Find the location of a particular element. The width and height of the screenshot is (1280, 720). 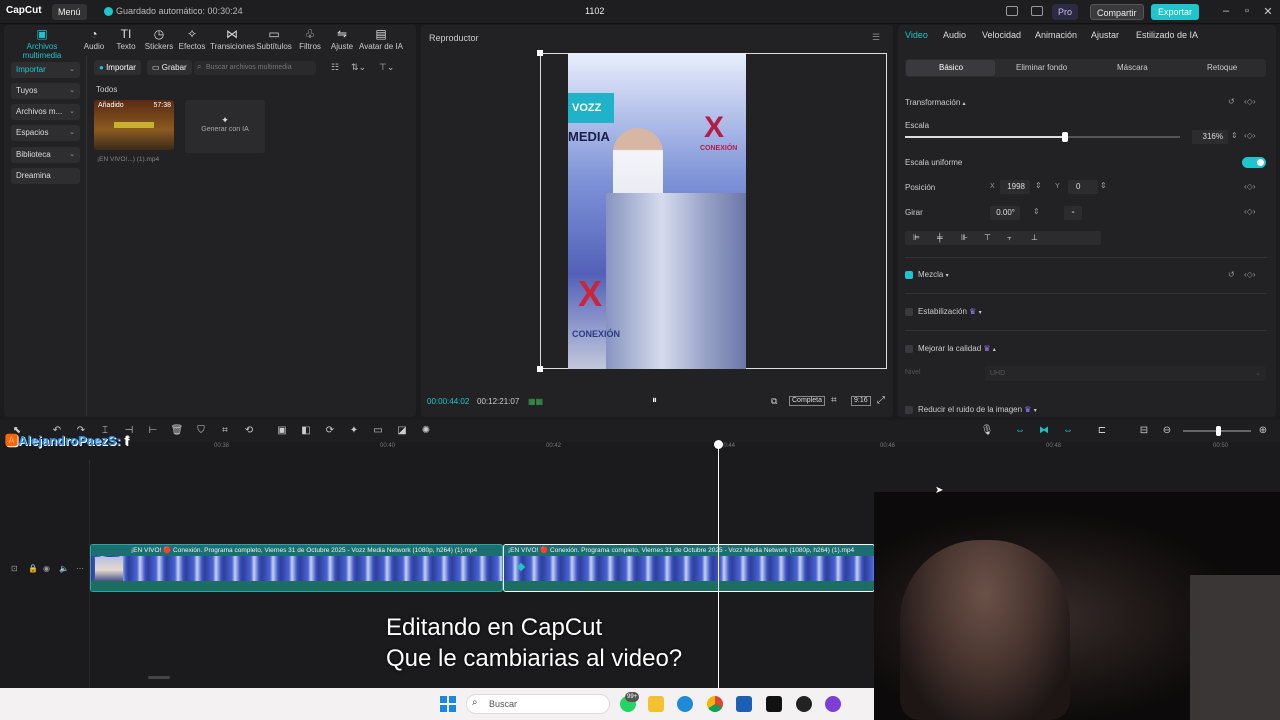

subtab-retouch: Retoque is located at coordinates (1222, 67).